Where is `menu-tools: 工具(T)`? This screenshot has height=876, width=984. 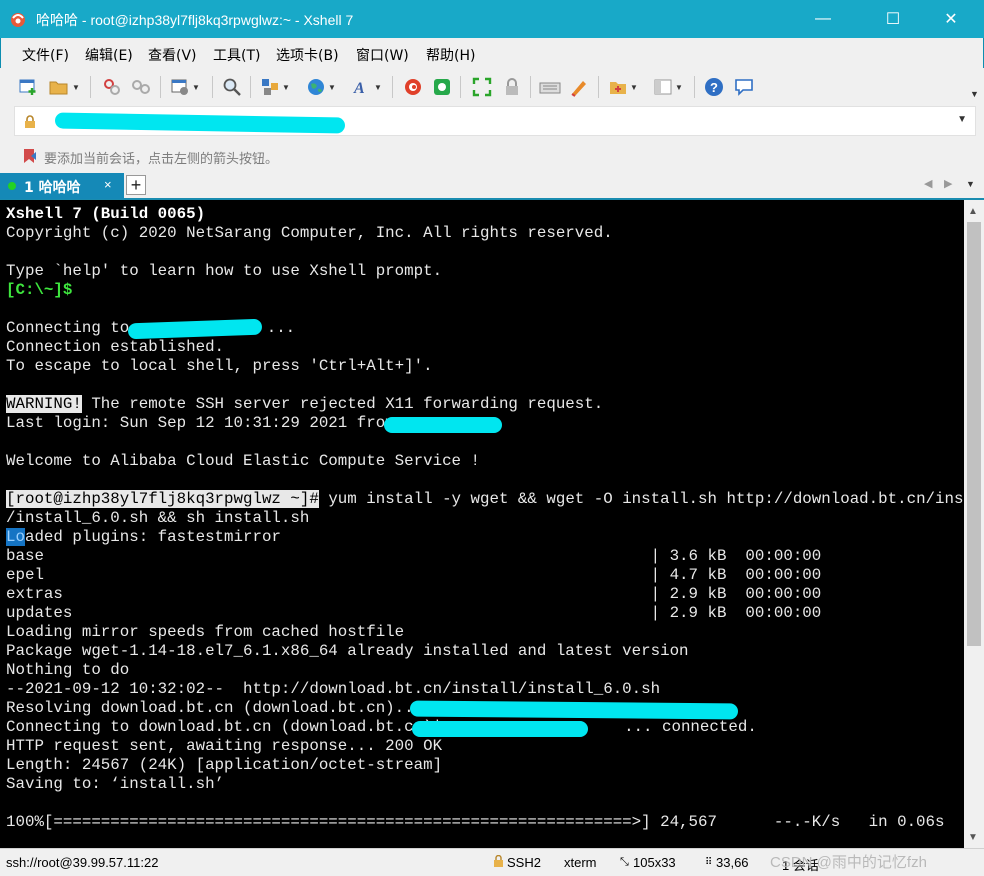
menu-tools: 工具(T) is located at coordinates (236, 55).